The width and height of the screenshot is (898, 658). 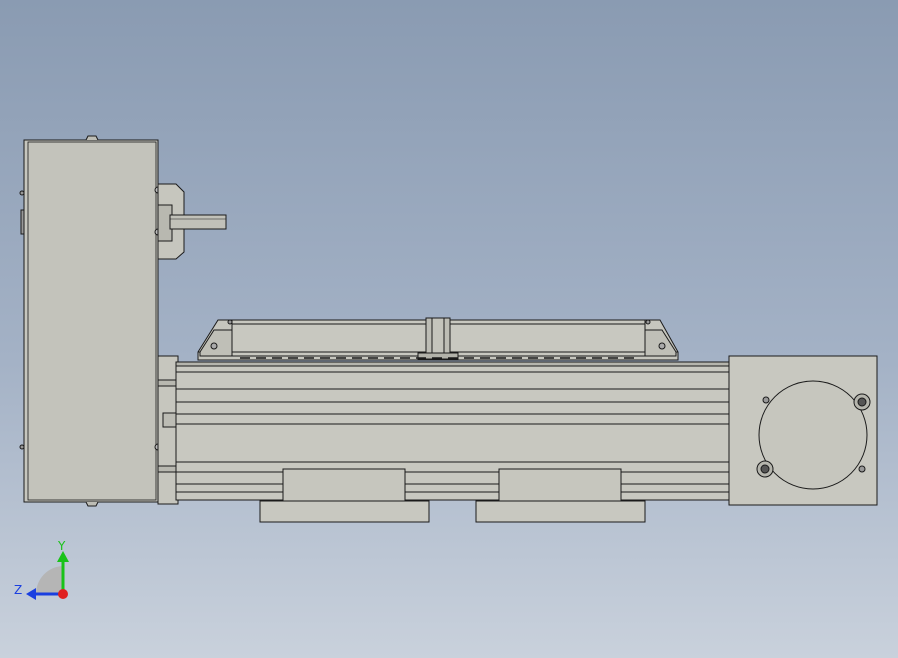 I want to click on right-end-block, so click(x=803, y=430).